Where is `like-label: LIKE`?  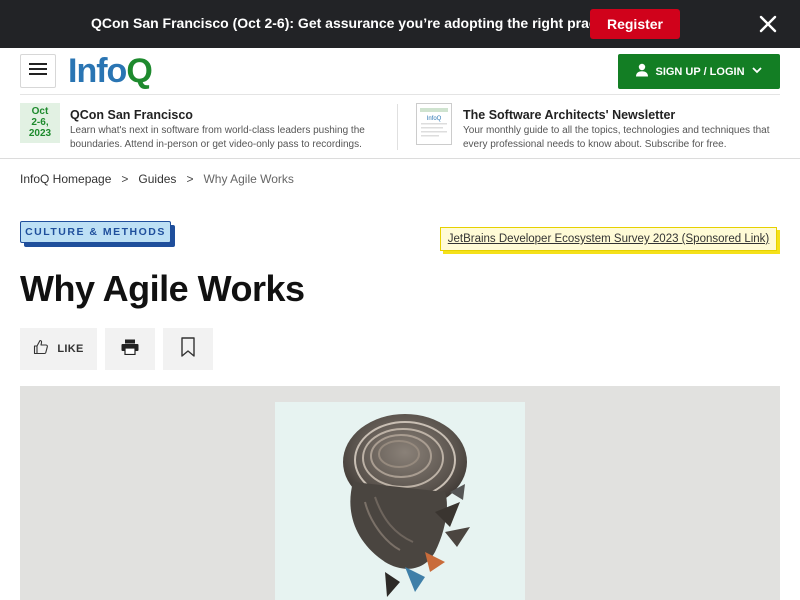 like-label: LIKE is located at coordinates (70, 349).